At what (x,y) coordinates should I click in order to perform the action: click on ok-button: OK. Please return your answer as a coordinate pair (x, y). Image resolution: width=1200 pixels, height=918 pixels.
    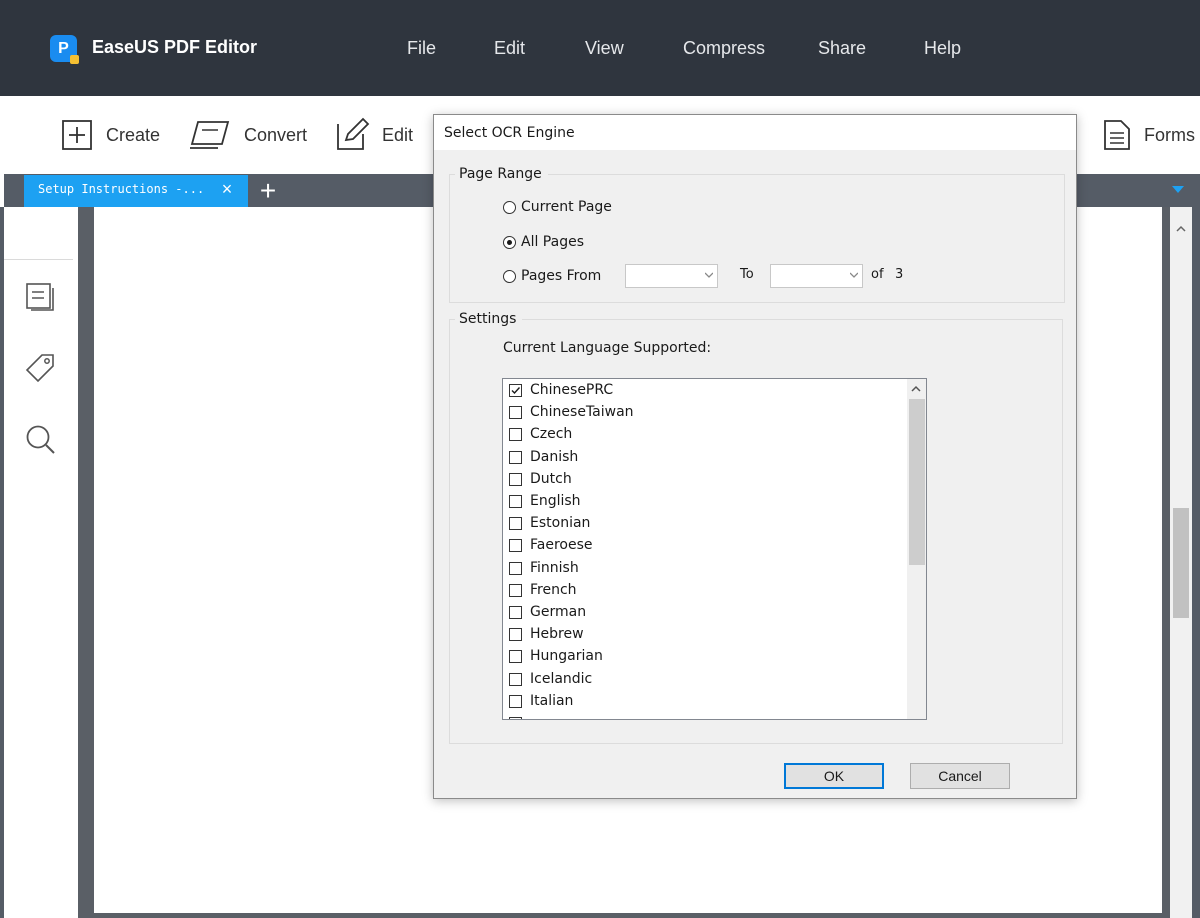
    Looking at the image, I should click on (834, 776).